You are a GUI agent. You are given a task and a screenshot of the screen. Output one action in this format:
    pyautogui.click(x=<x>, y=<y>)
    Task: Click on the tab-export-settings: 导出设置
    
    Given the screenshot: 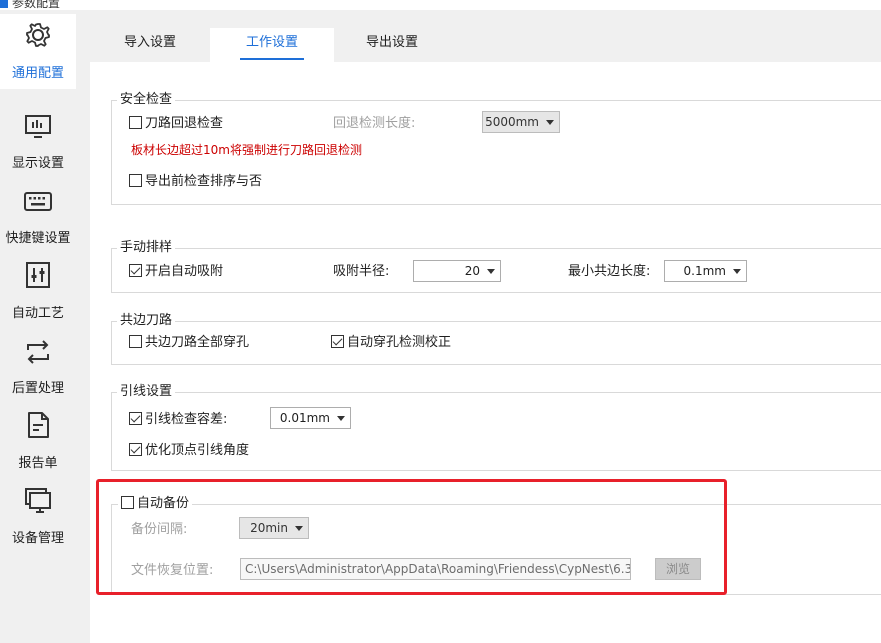 What is the action you would take?
    pyautogui.click(x=392, y=45)
    